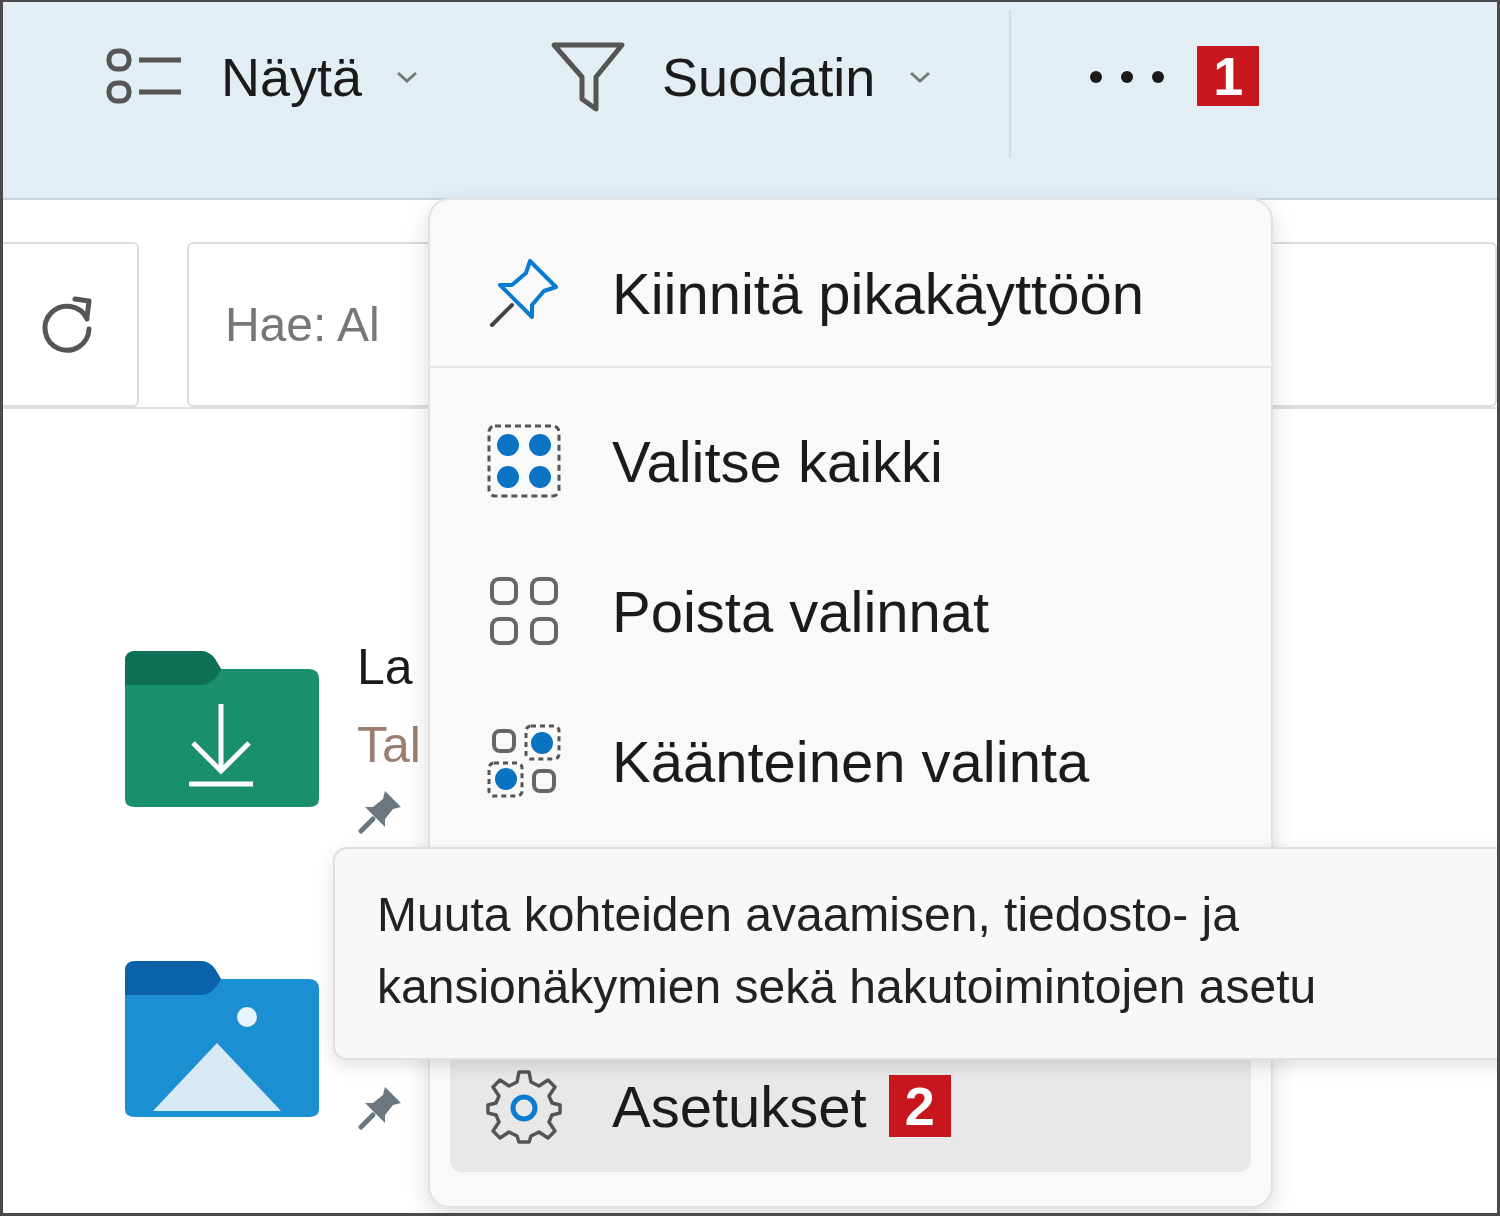  What do you see at coordinates (741, 77) in the screenshot?
I see `toolbar-button: Suodatin` at bounding box center [741, 77].